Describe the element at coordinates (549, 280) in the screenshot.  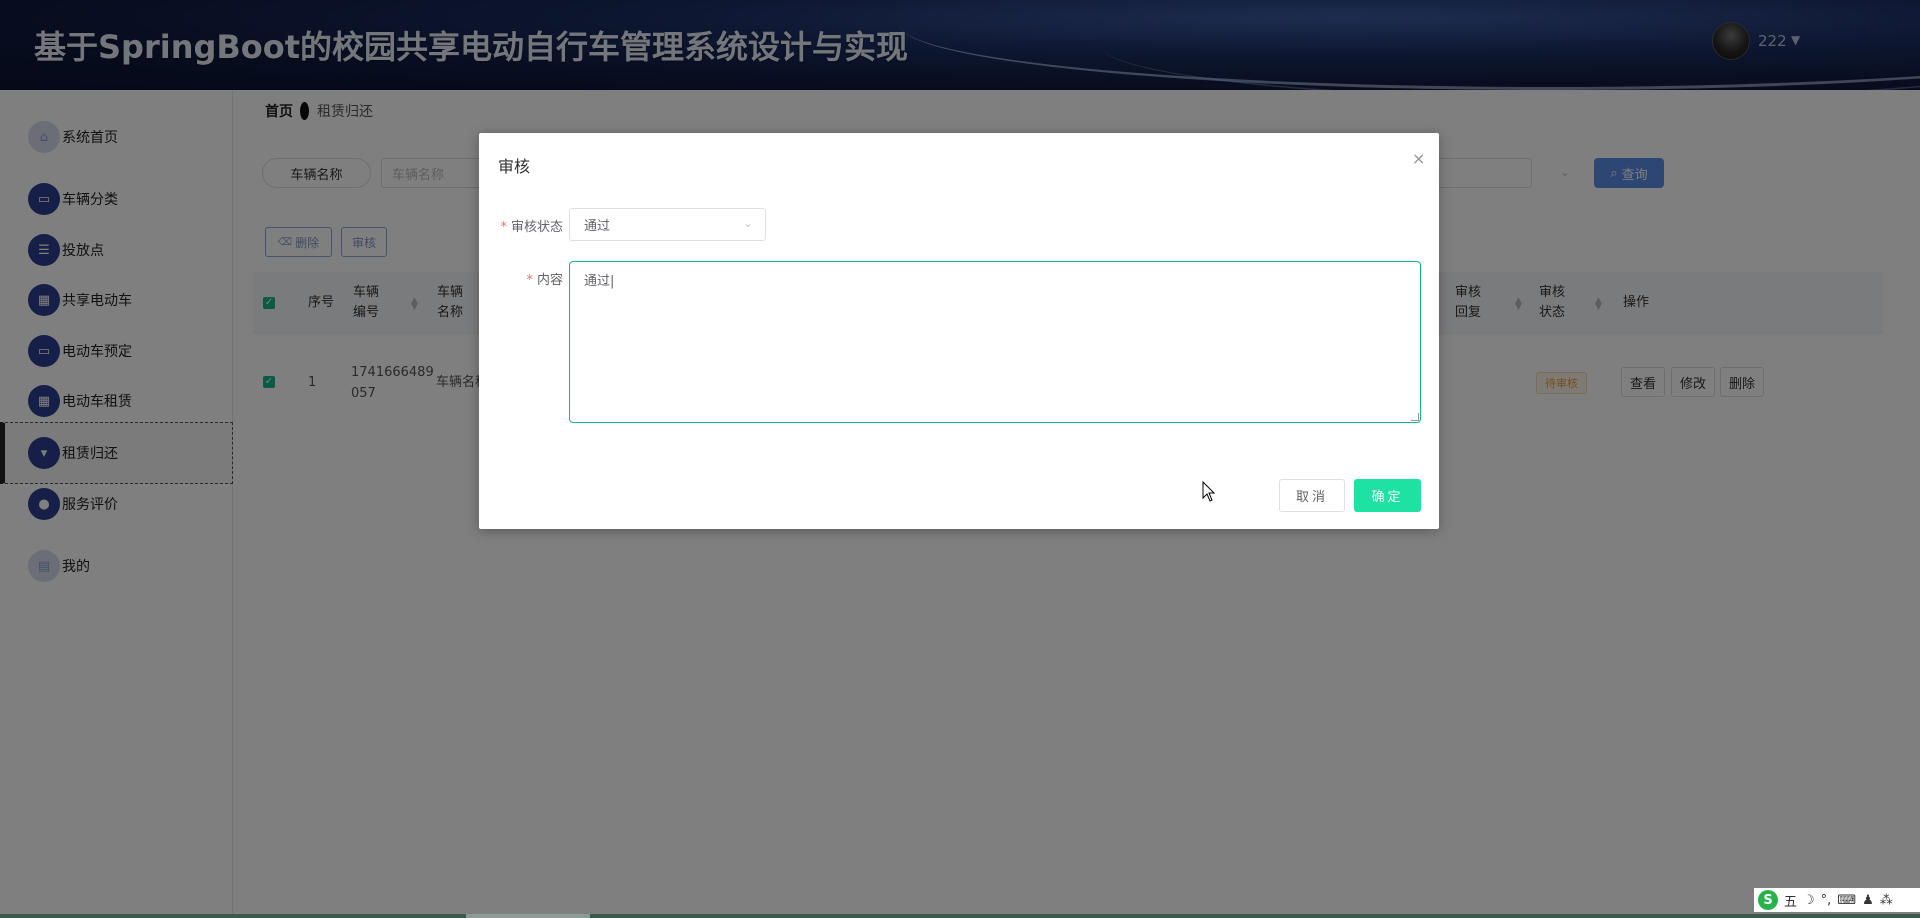
I see `content-field-label-text: 内容` at that location.